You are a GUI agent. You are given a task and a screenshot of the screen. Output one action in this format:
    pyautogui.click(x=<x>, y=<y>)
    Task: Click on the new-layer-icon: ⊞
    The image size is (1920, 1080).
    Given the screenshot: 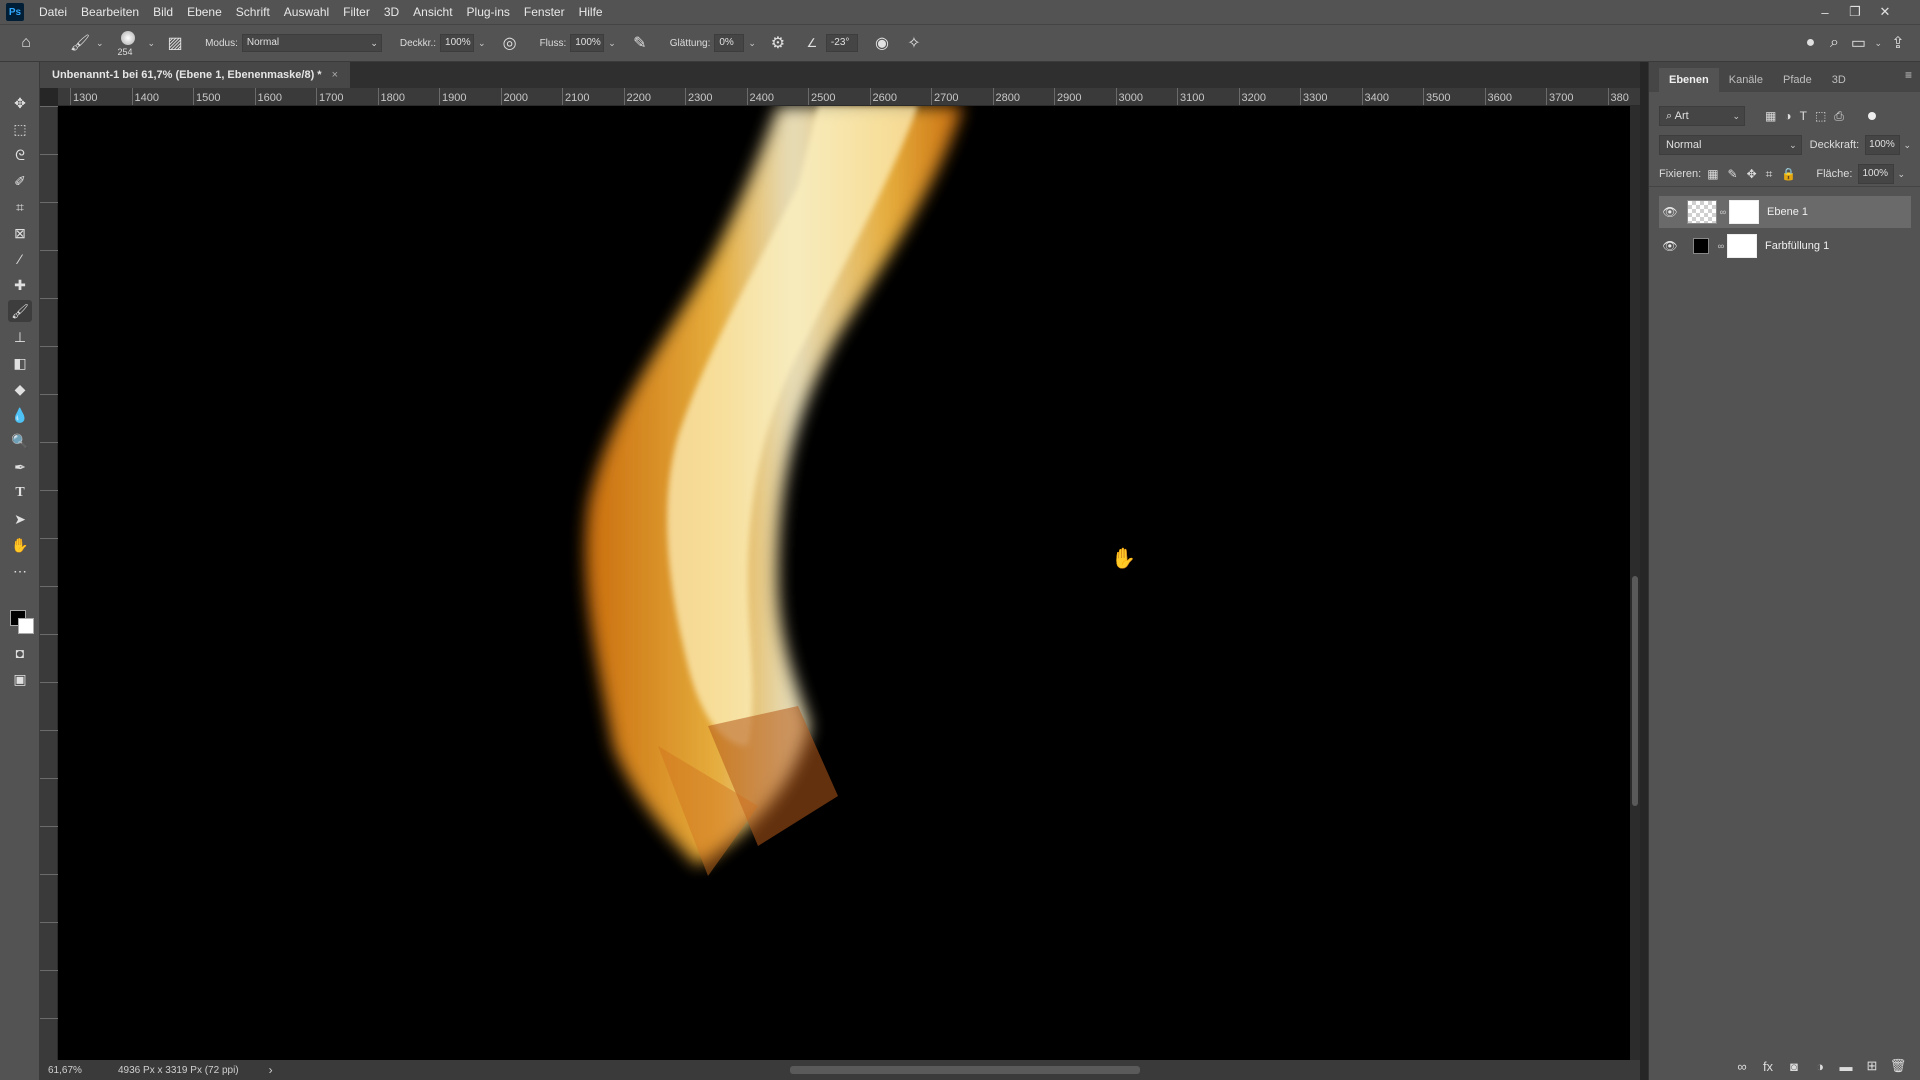 What is the action you would take?
    pyautogui.click(x=1872, y=1066)
    